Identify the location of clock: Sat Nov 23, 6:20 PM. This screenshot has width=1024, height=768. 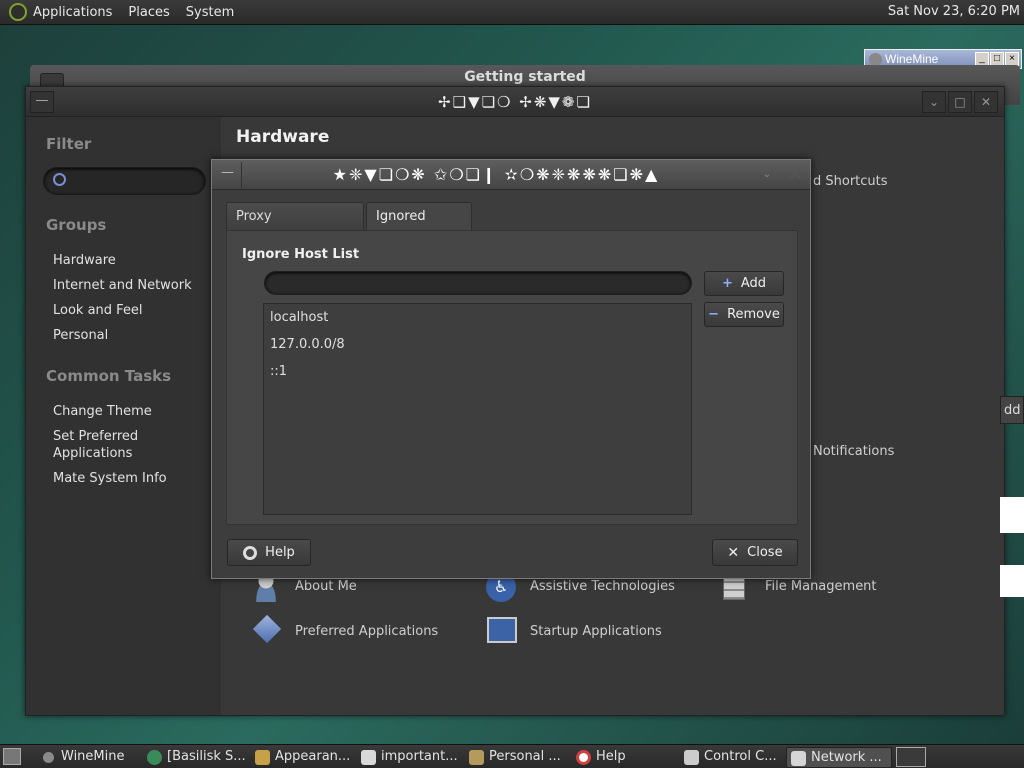
(954, 11).